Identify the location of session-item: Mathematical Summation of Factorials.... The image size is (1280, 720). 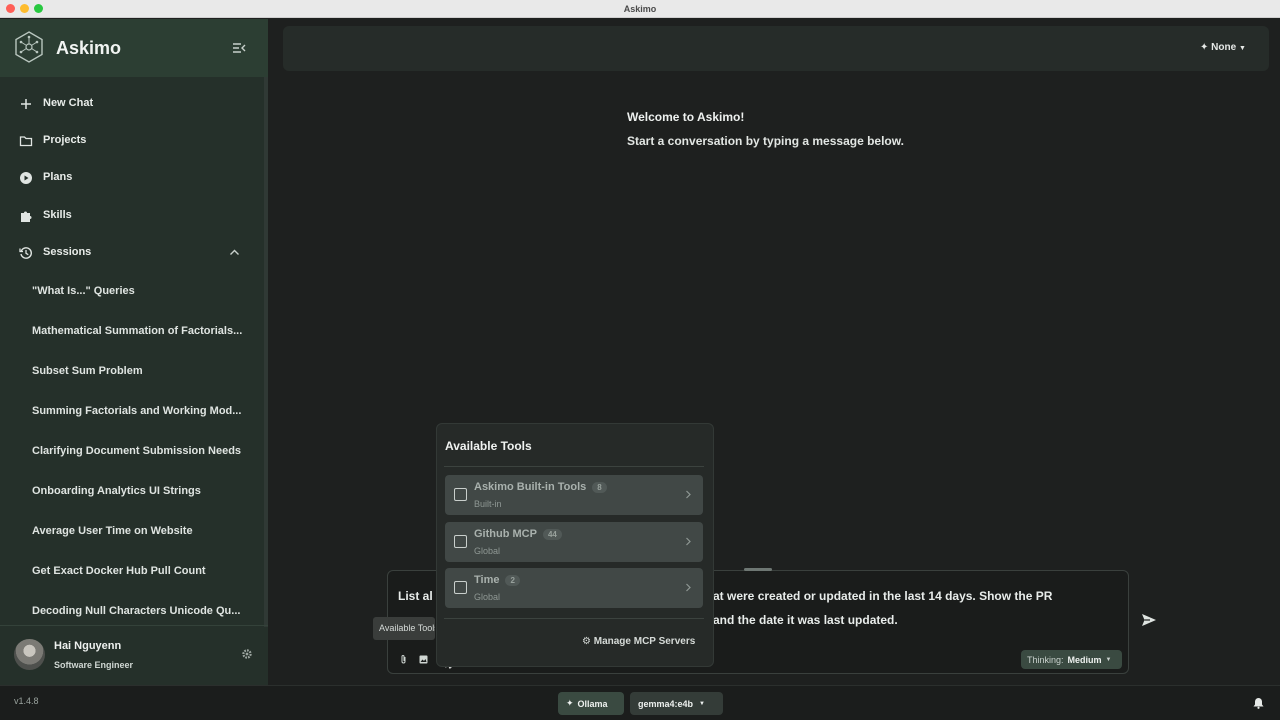
(130, 329).